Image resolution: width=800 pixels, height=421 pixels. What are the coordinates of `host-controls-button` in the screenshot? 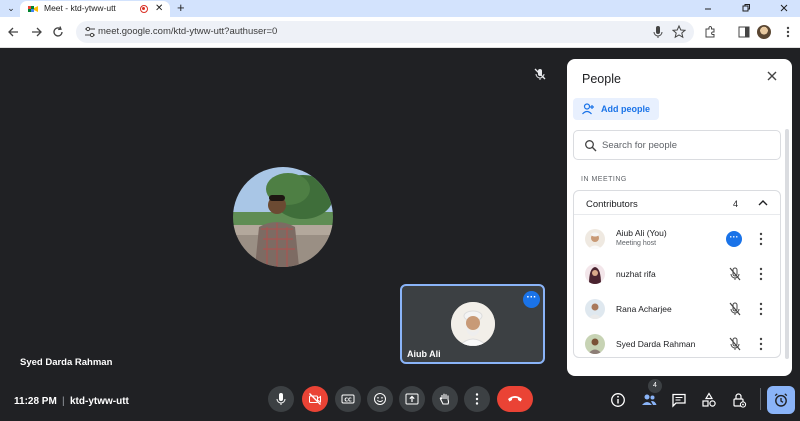 It's located at (781, 400).